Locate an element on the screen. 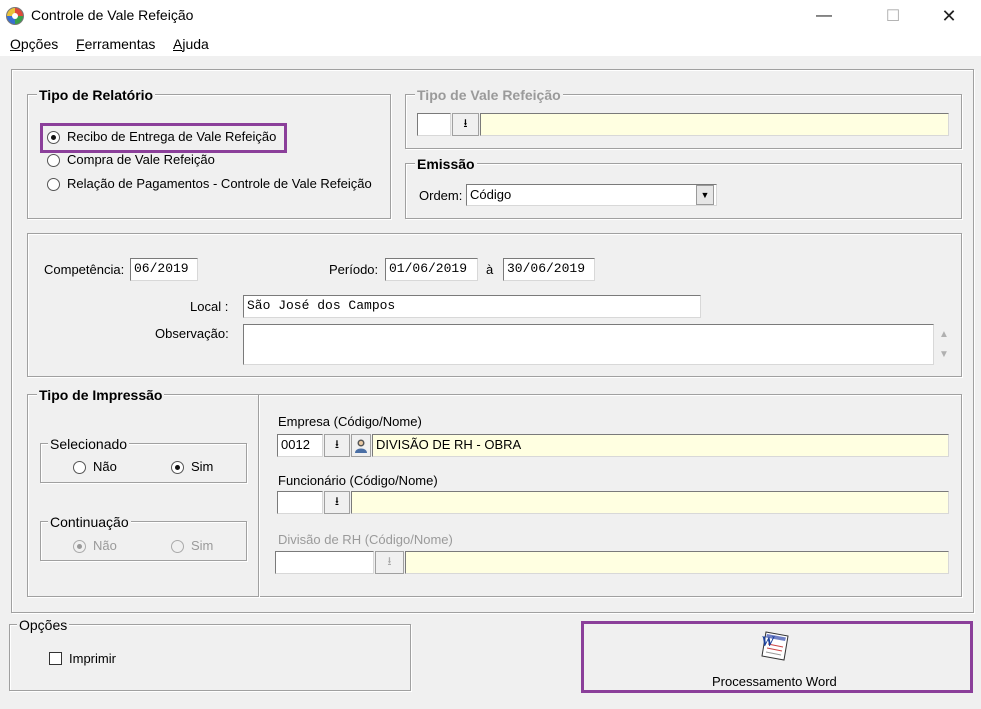  radio-selecionado-nao-label: Não is located at coordinates (105, 466).